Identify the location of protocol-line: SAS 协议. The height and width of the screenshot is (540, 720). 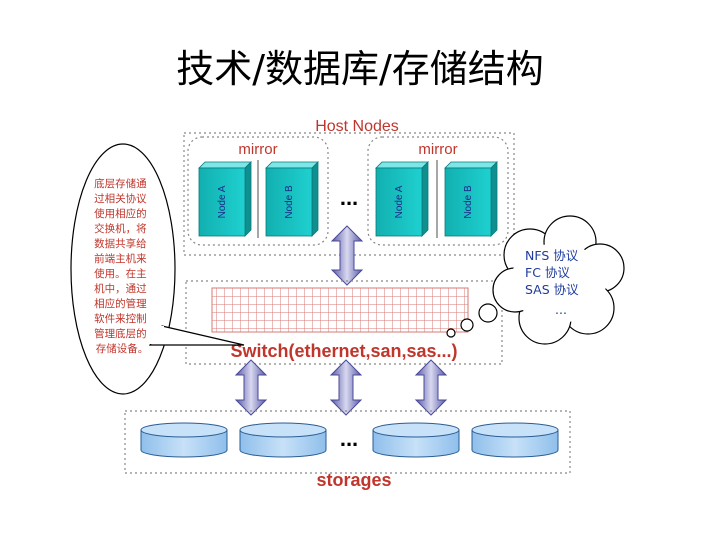
(552, 289).